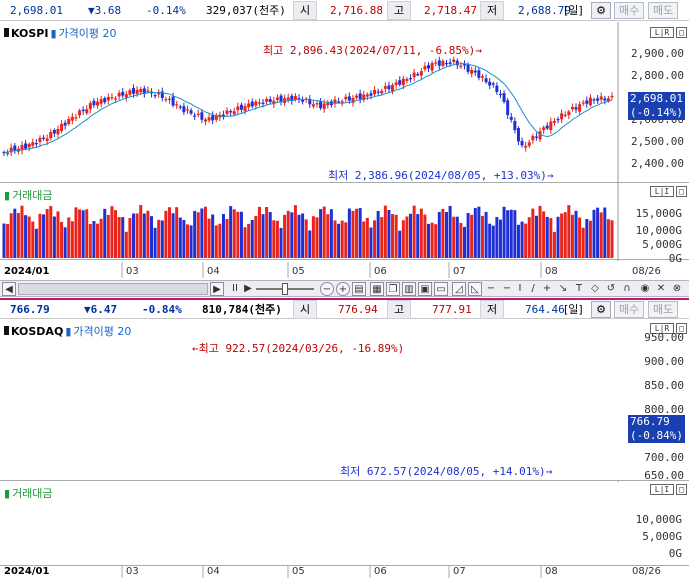  Describe the element at coordinates (645, 289) in the screenshot. I see `info-icon: ◉` at that location.